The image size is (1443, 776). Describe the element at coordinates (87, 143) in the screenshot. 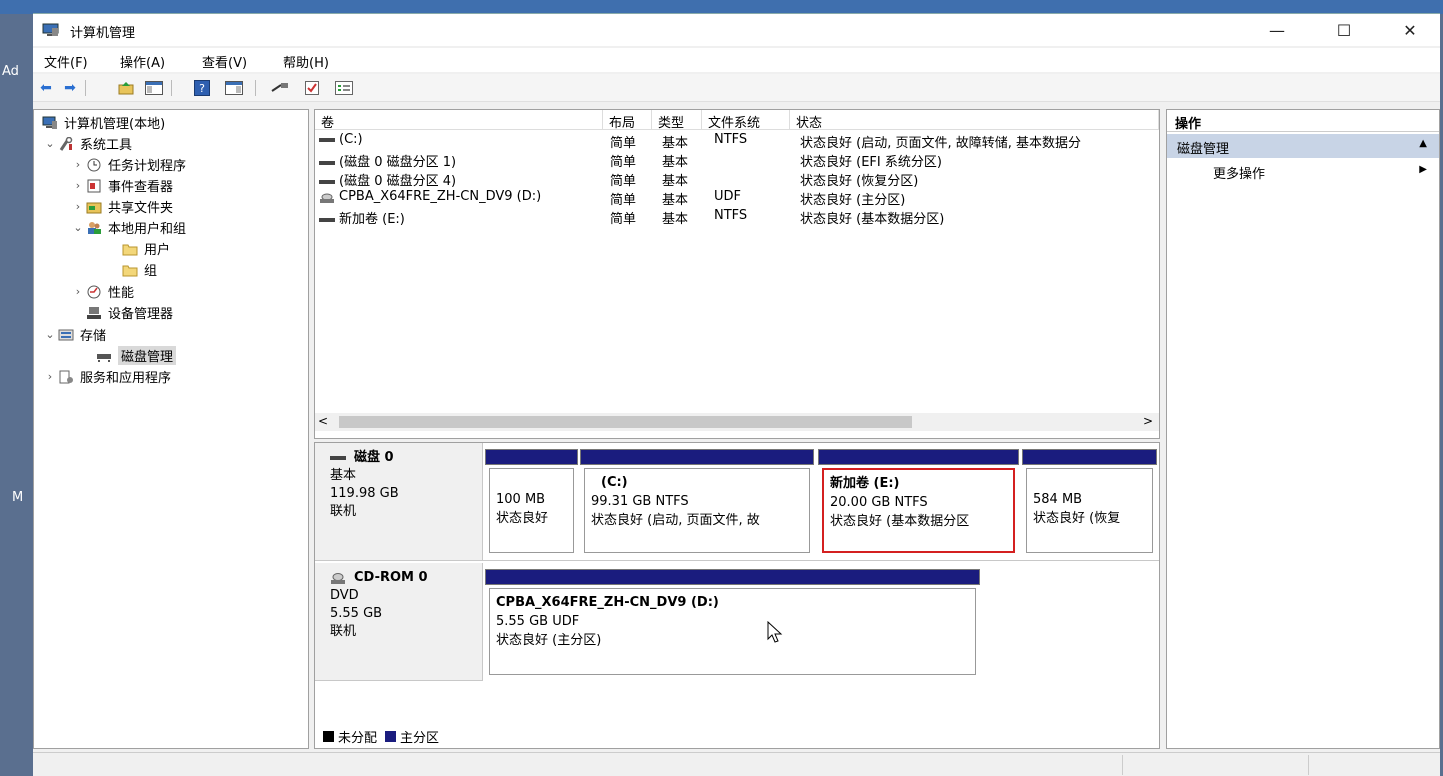

I see `tree-item-system-tools: ⌄ 系统工具` at that location.